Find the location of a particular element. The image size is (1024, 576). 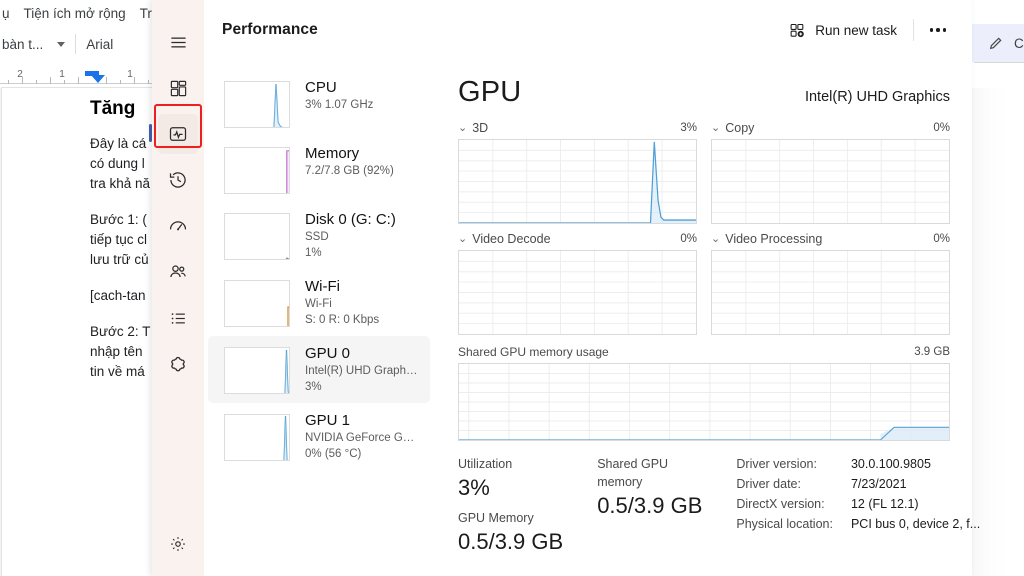

utilization-label: Utilization is located at coordinates (485, 464).